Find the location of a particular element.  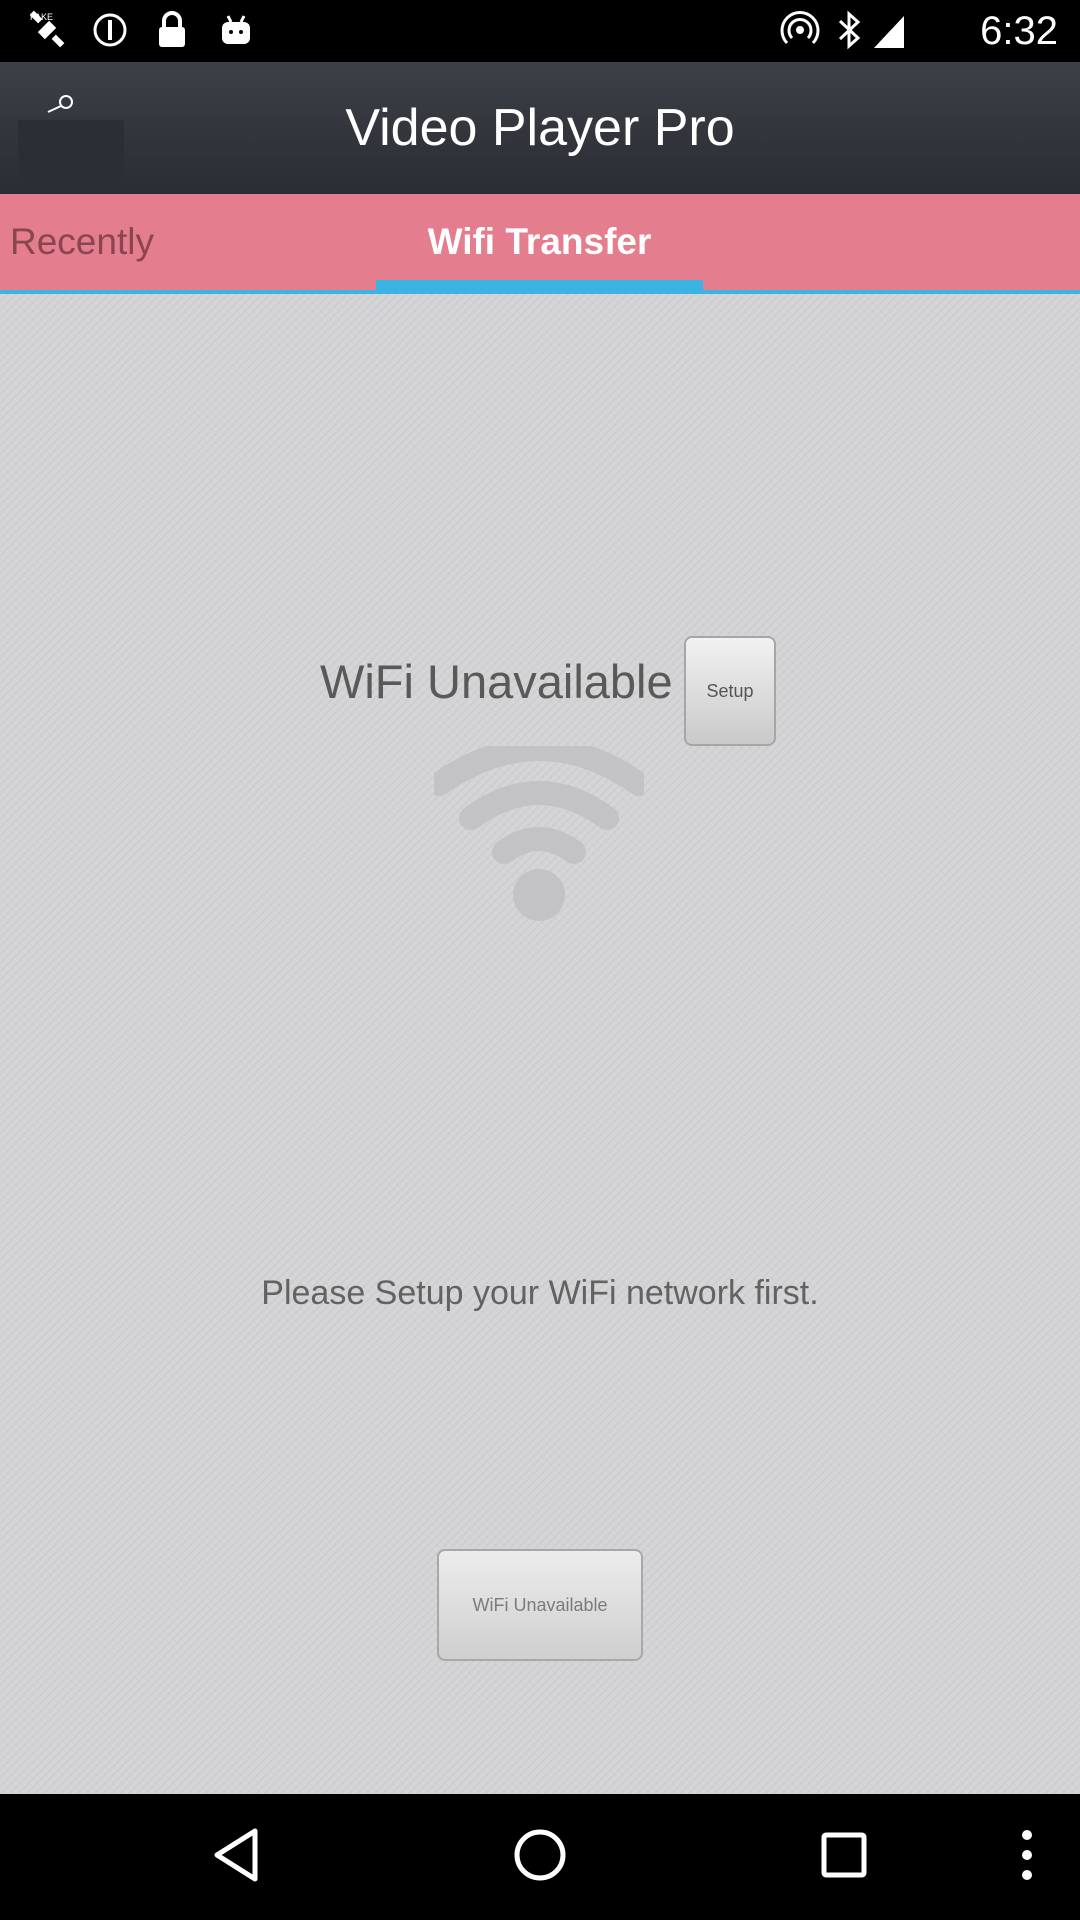

recents-icon is located at coordinates (844, 1857).